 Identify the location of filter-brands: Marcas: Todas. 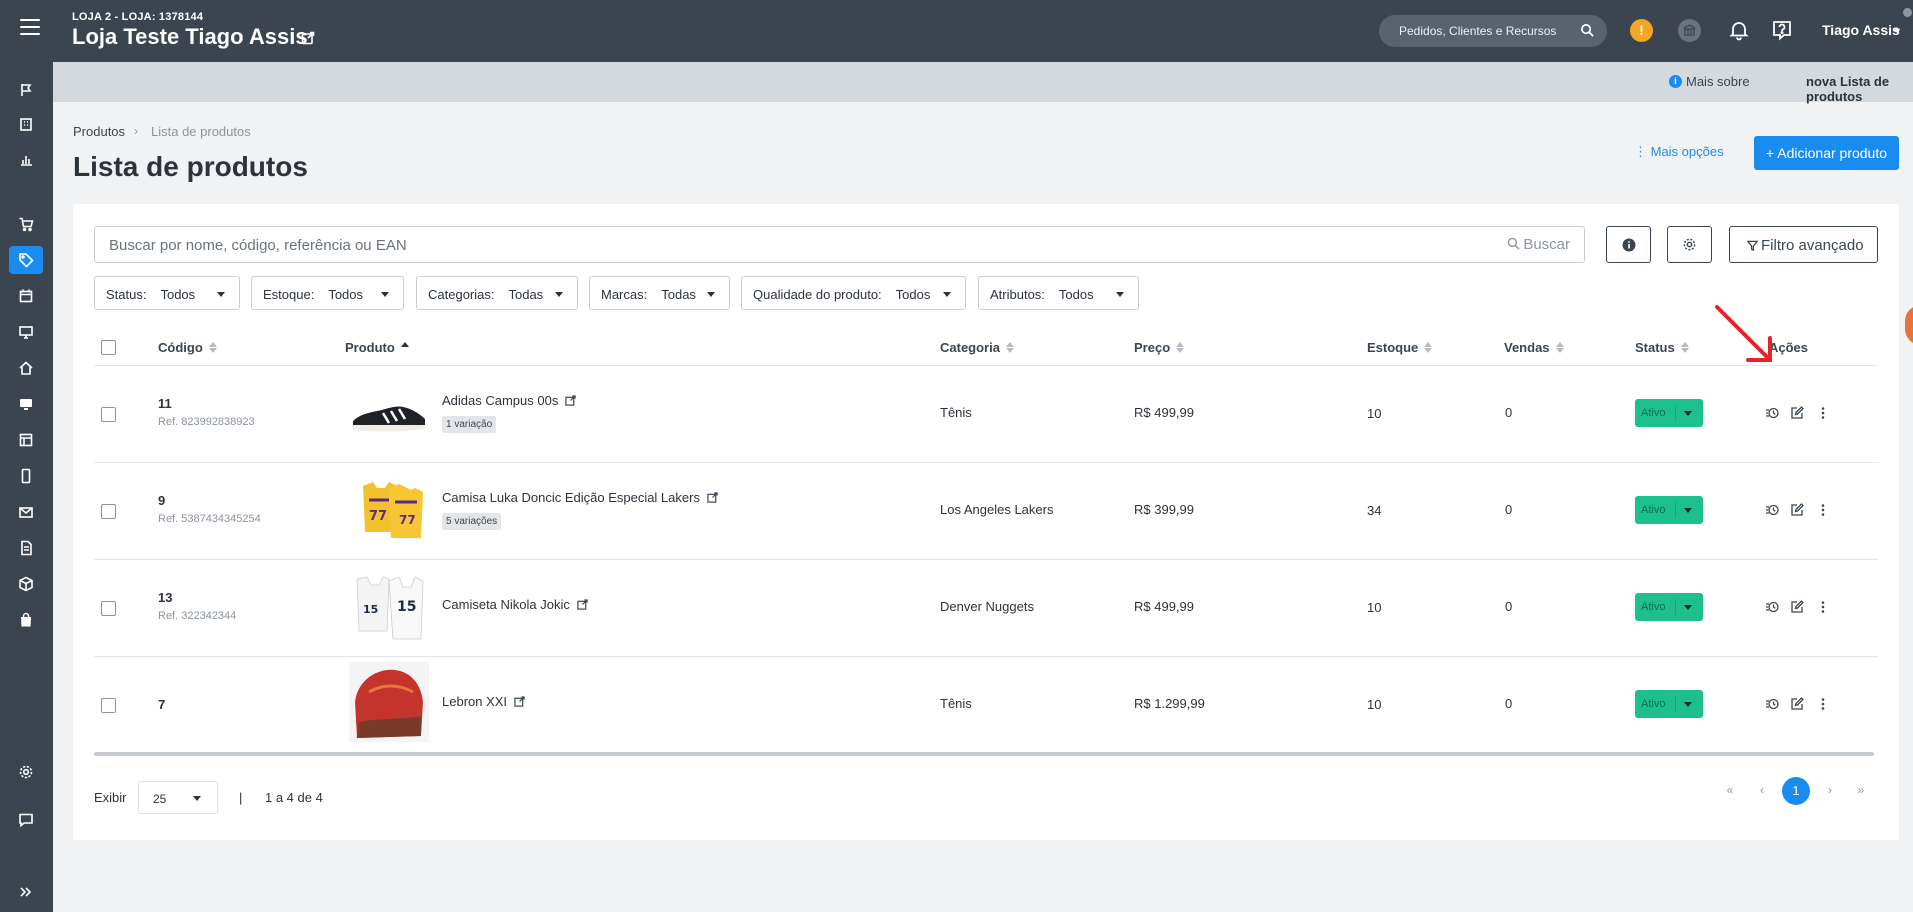
(659, 293).